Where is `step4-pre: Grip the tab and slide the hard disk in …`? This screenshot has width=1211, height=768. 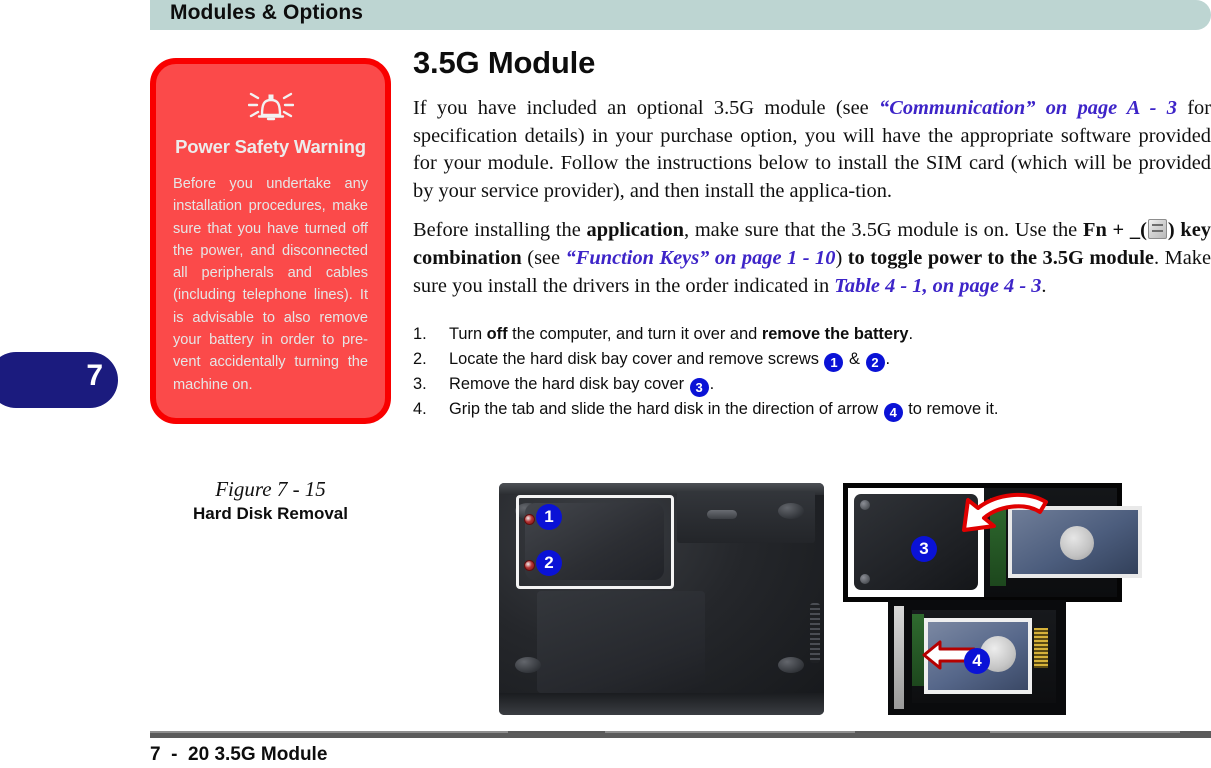 step4-pre: Grip the tab and slide the hard disk in … is located at coordinates (666, 408).